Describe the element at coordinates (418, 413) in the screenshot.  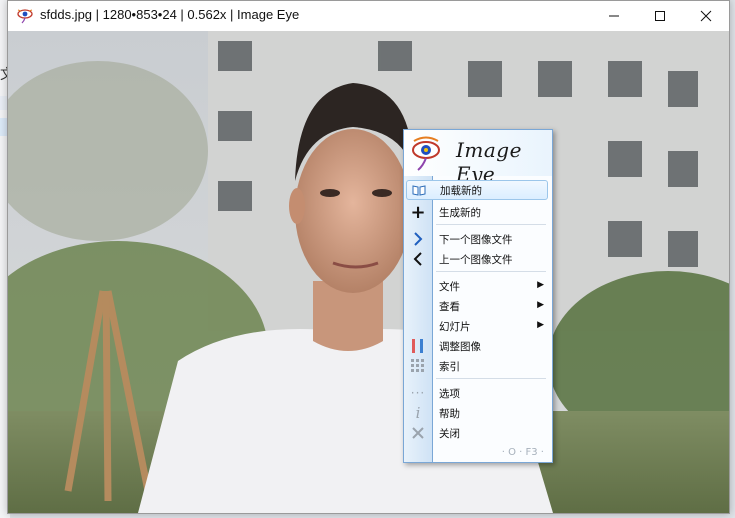
I see `info-icon: i` at that location.